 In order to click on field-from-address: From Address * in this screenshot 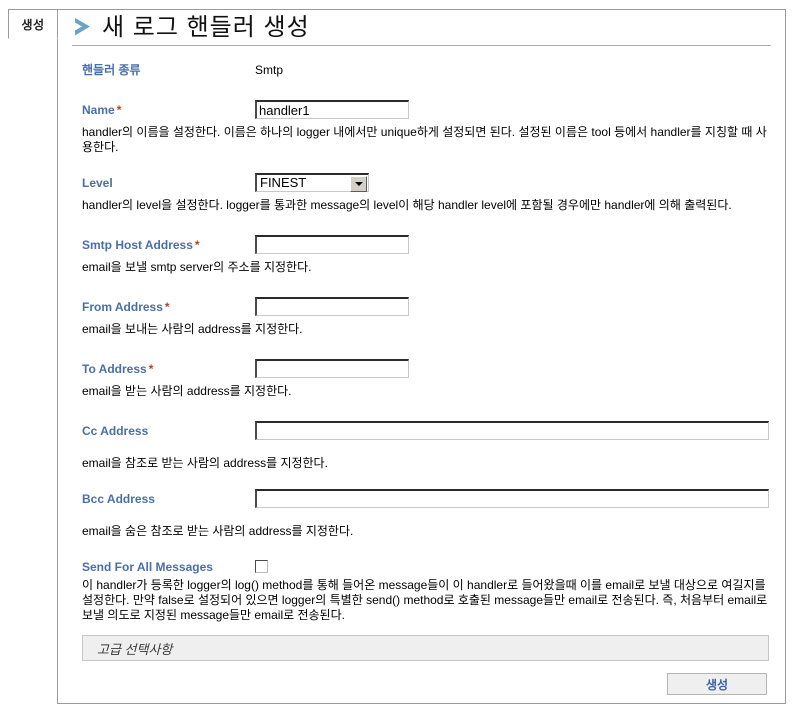, I will do `click(425, 306)`.